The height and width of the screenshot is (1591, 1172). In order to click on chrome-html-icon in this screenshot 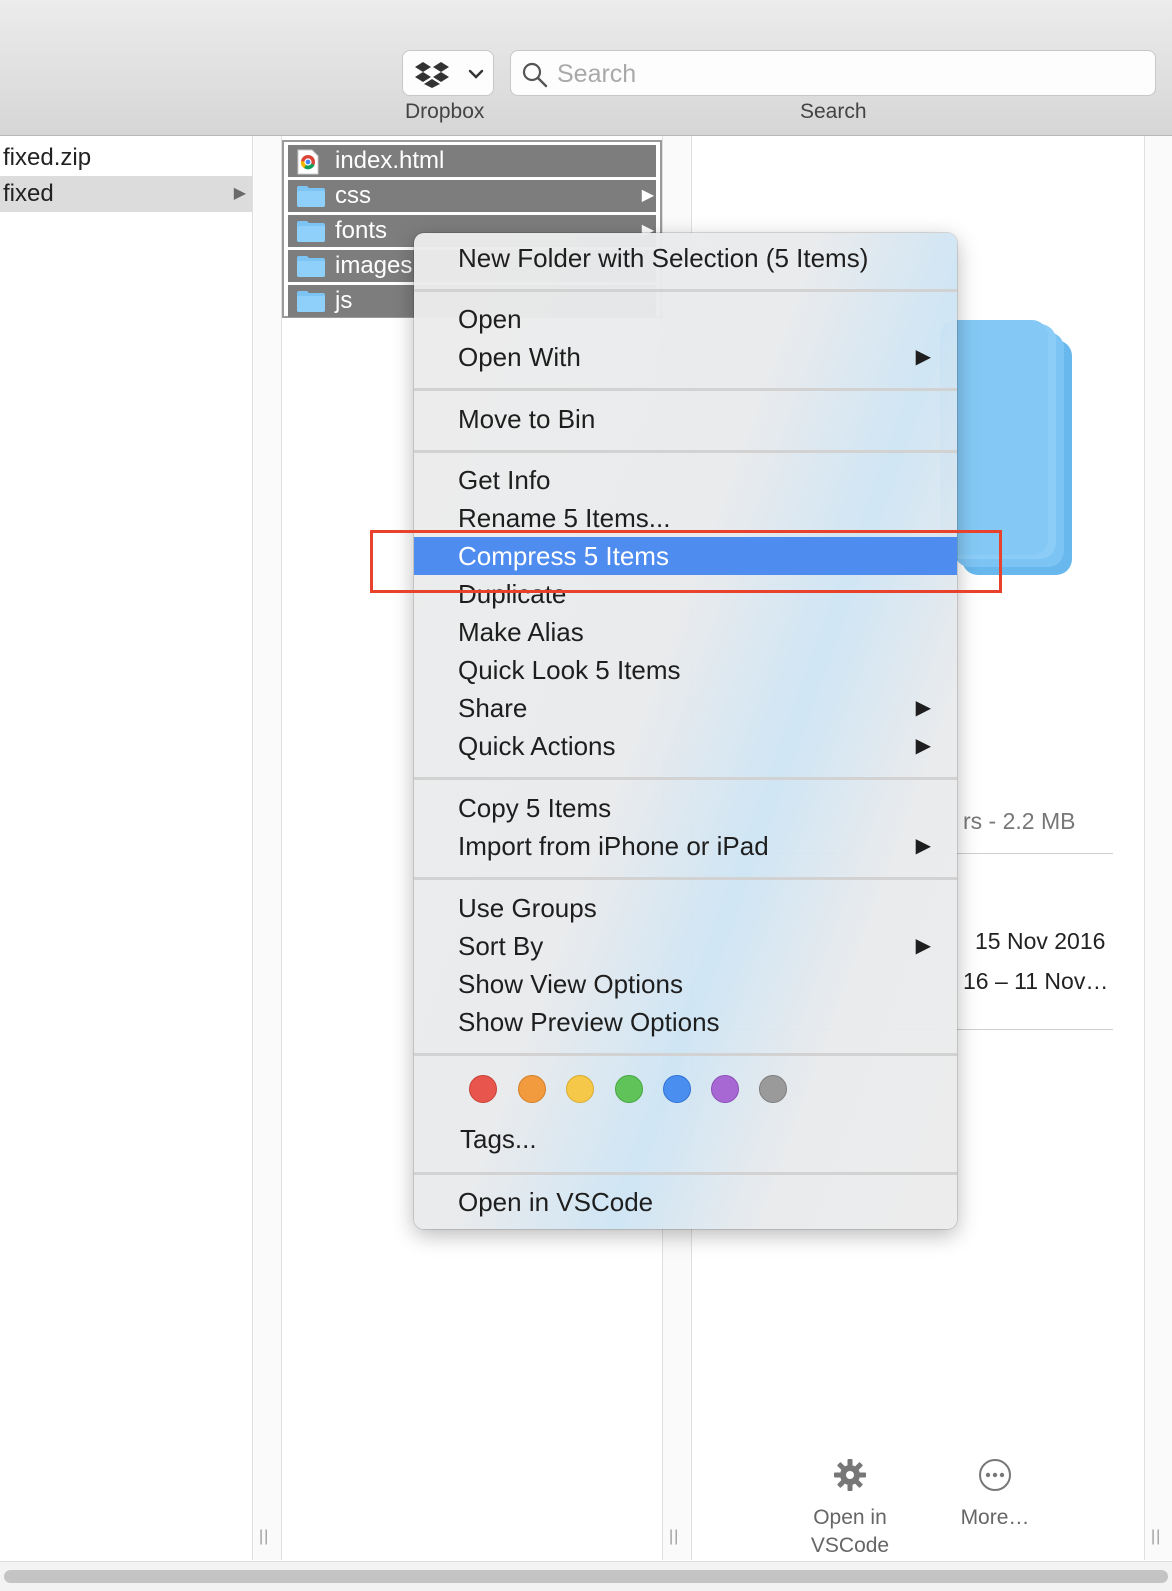, I will do `click(311, 162)`.